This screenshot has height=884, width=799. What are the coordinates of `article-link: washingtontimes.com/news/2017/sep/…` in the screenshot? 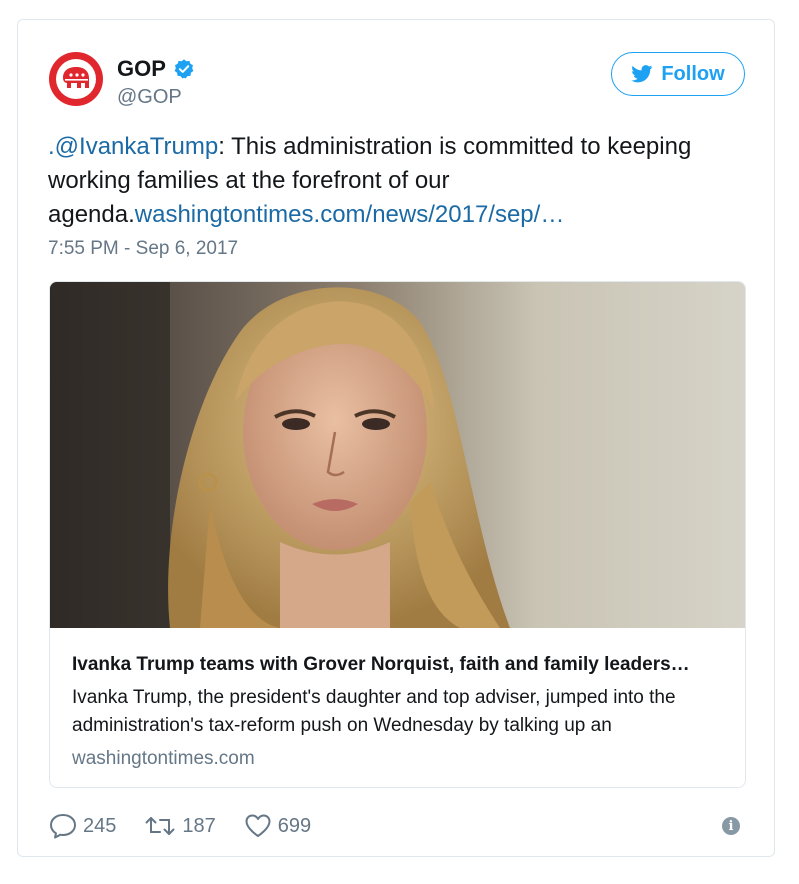 It's located at (350, 214).